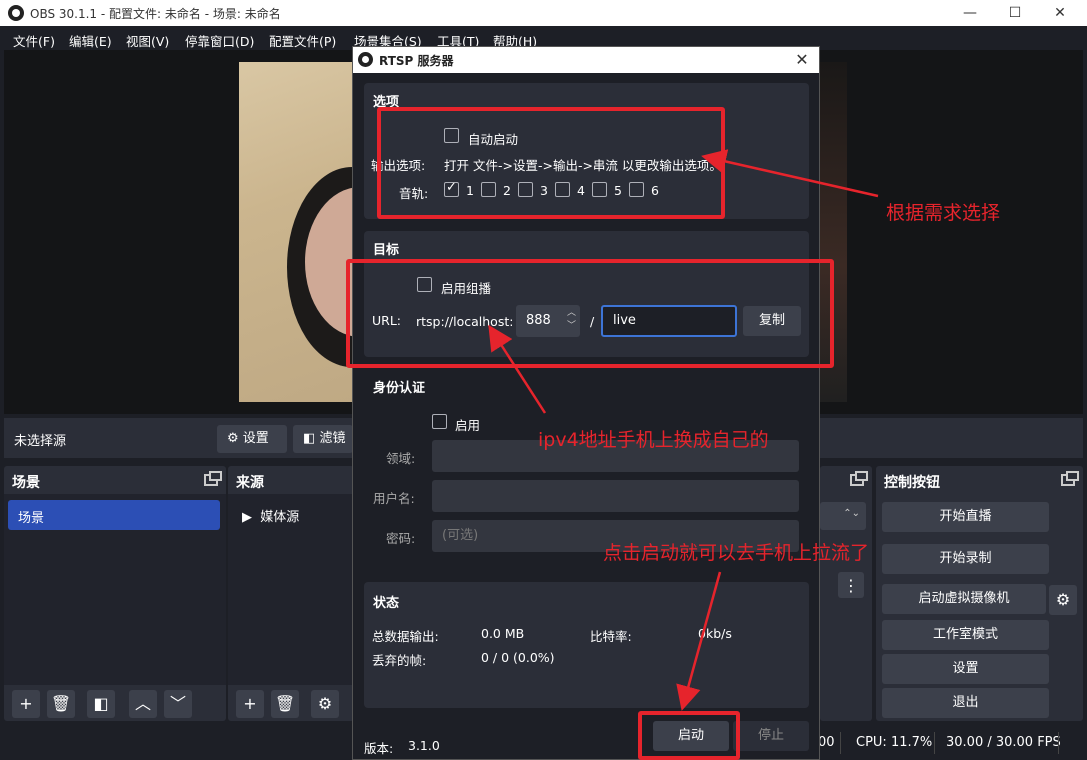 The height and width of the screenshot is (760, 1087). Describe the element at coordinates (114, 515) in the screenshot. I see `scene-item: 场景` at that location.